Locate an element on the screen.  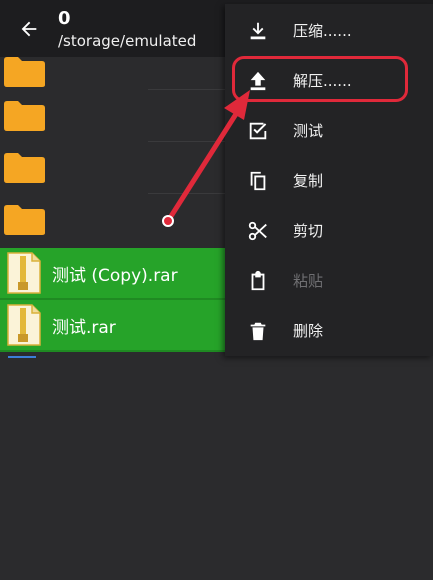
annotation-arrow is located at coordinates (206, 158).